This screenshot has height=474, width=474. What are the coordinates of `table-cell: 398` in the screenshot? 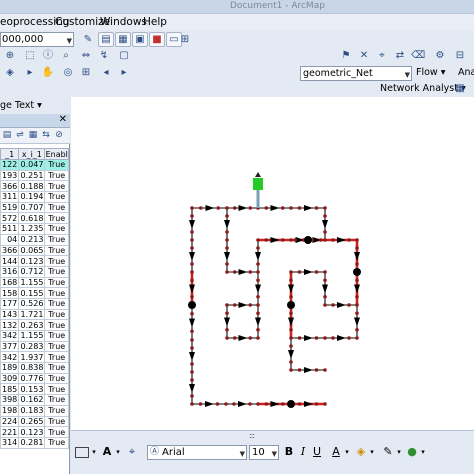 It's located at (10, 400).